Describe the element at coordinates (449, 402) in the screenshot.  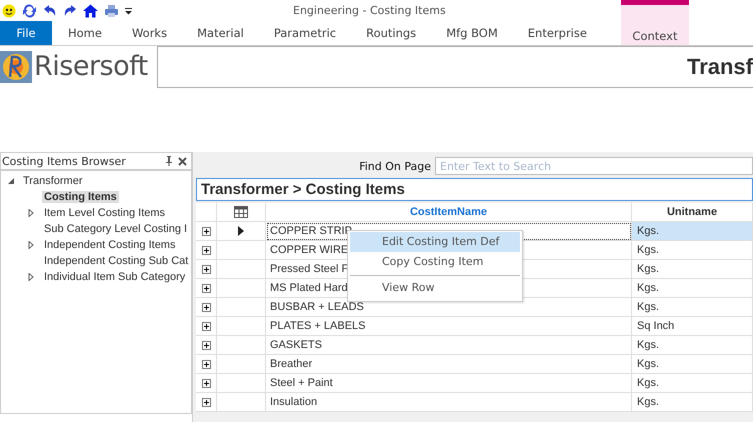
I see `table-cell: Insulation` at that location.